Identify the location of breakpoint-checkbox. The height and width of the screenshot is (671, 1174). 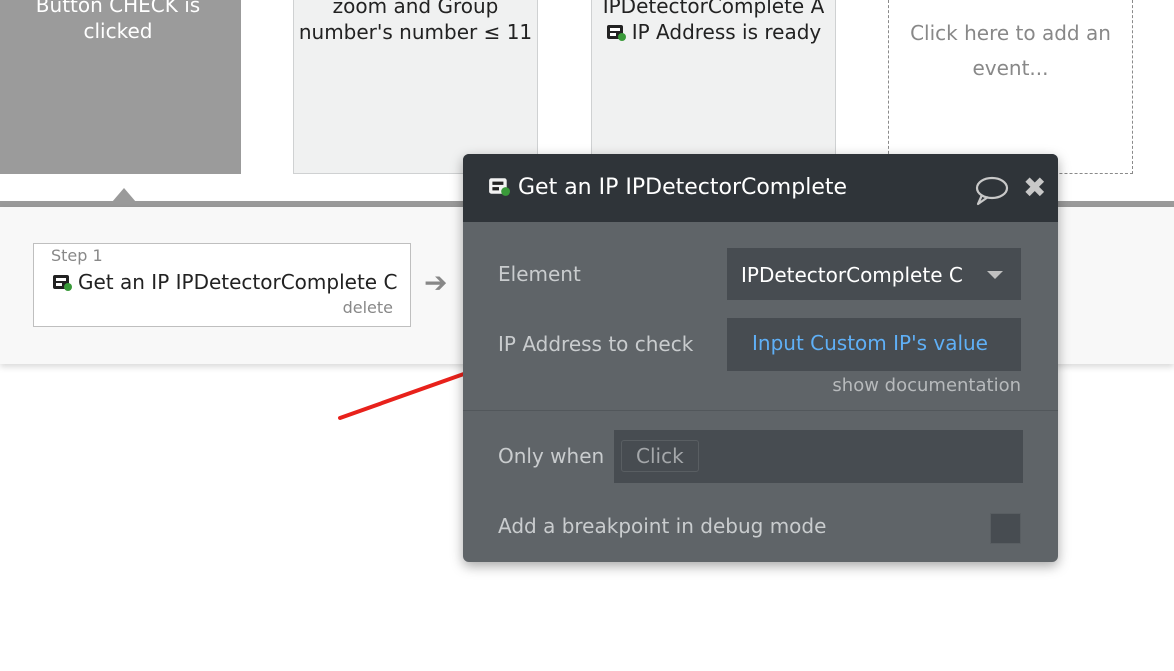
(1005, 528).